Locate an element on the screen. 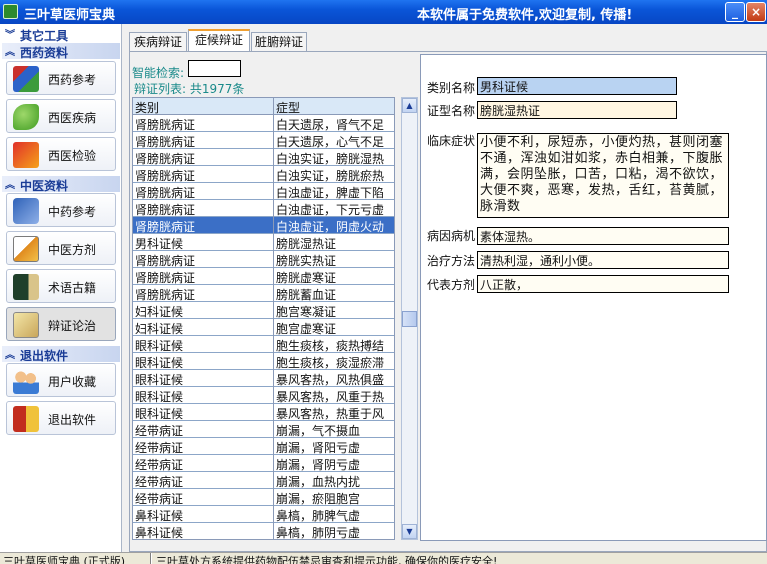  table-row: 肾膀胱病证 膀胱实热证 is located at coordinates (263, 259).